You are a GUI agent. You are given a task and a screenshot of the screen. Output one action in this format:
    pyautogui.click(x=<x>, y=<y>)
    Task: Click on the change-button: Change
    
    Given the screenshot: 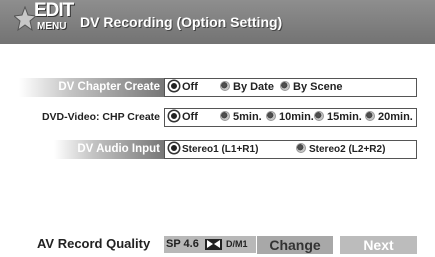 What is the action you would take?
    pyautogui.click(x=295, y=245)
    